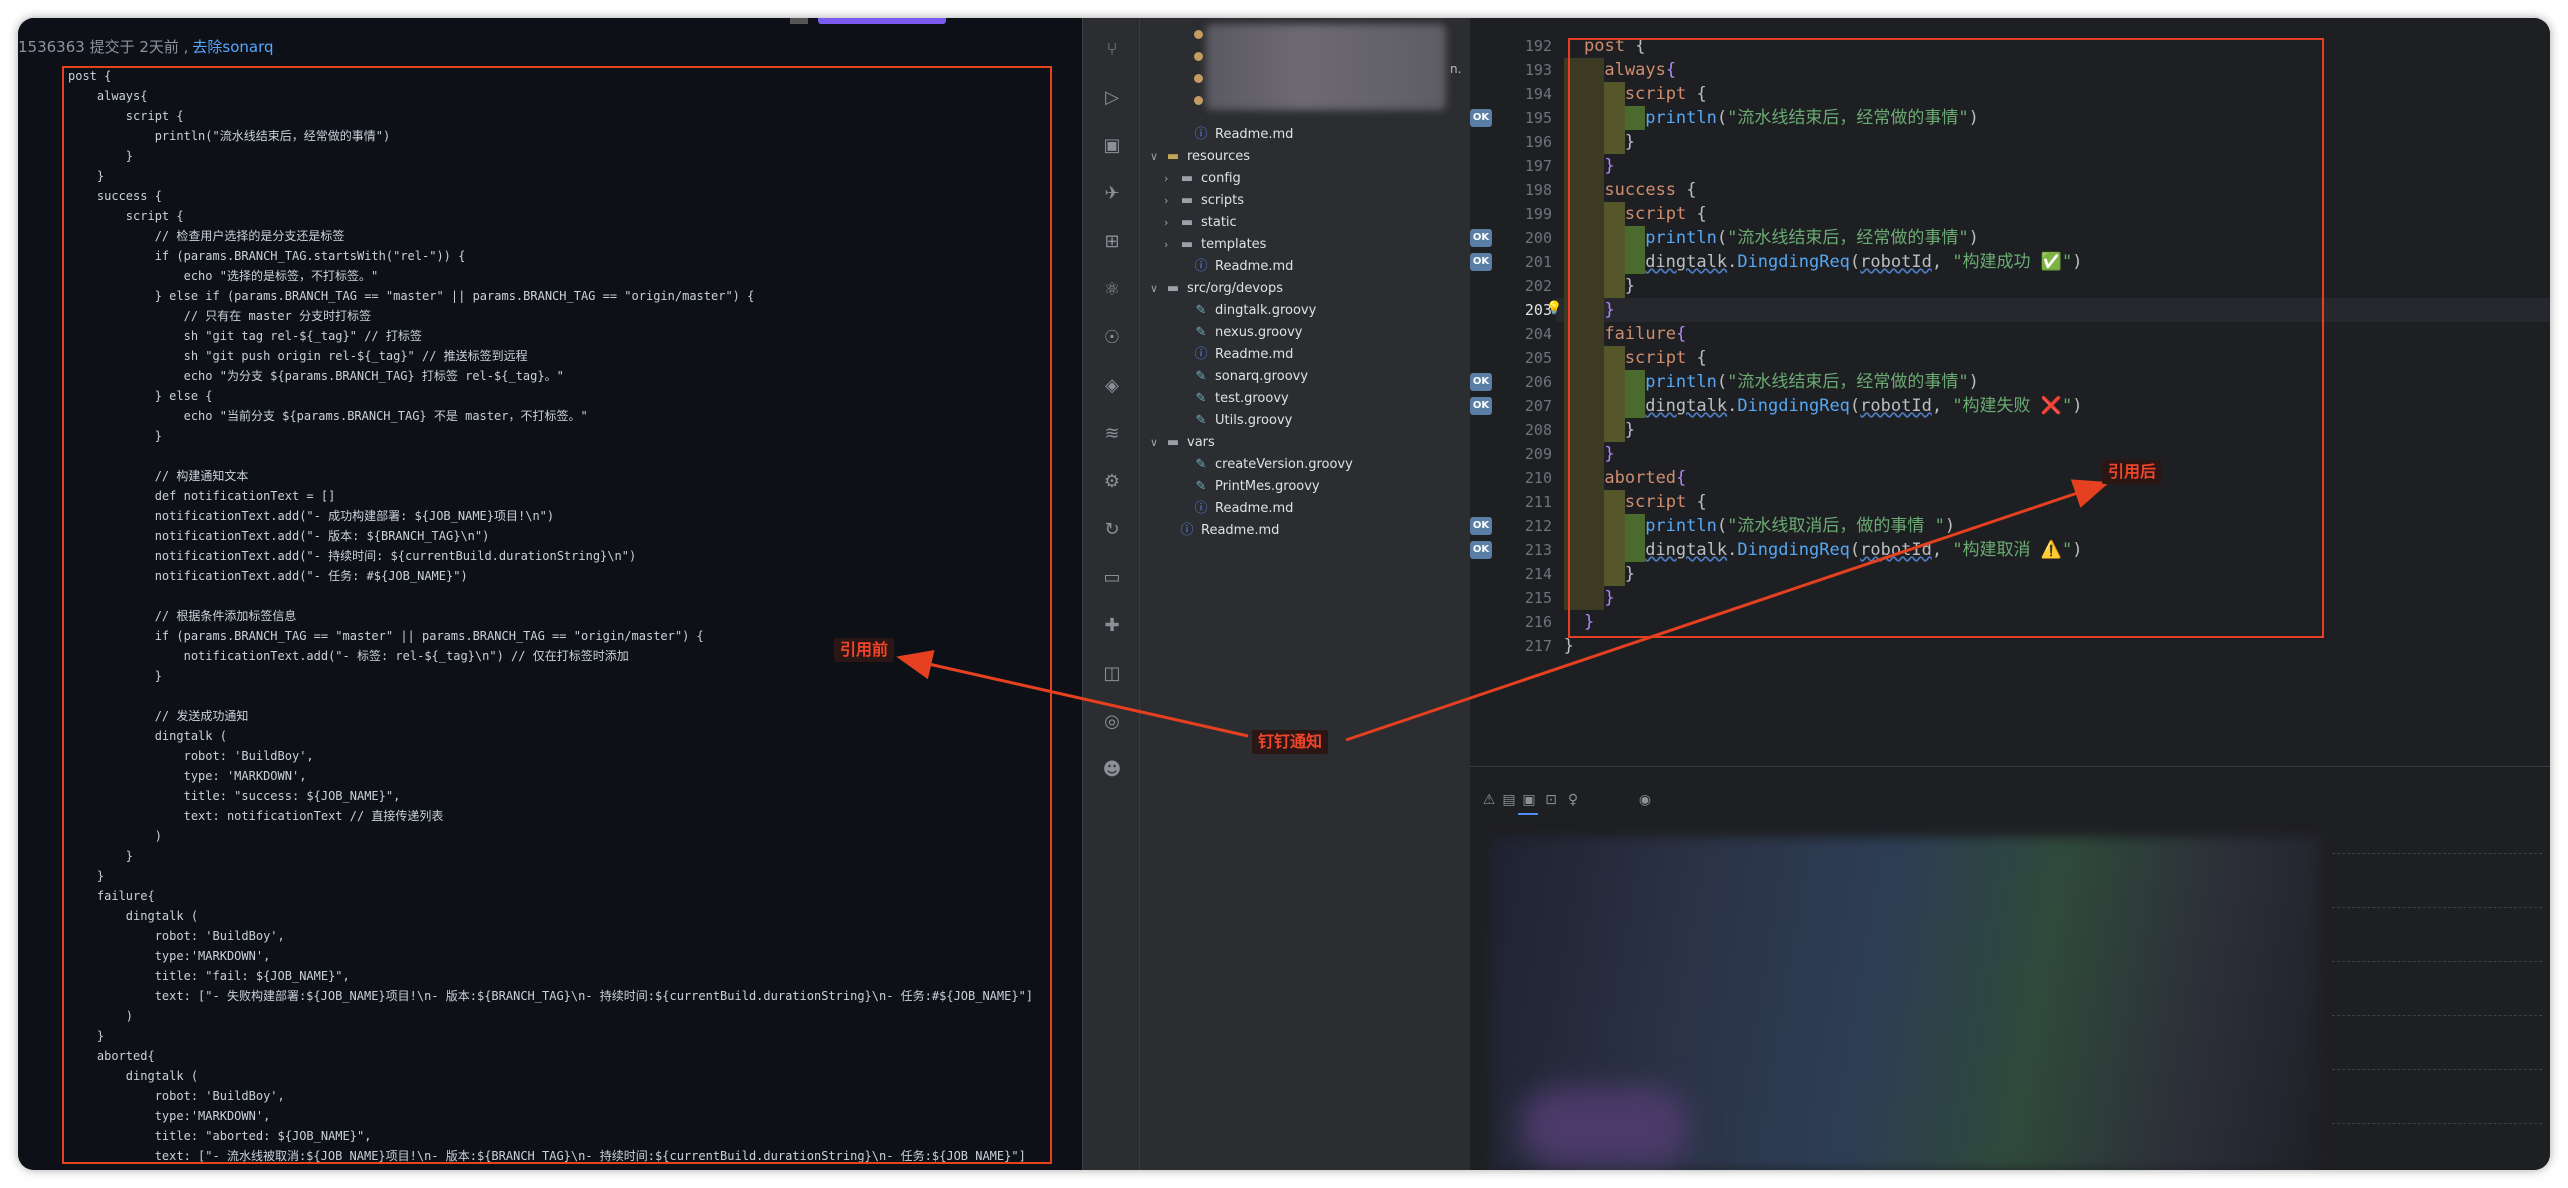  I want to click on label-dingtalk-notify: 钉钉通知, so click(1290, 742).